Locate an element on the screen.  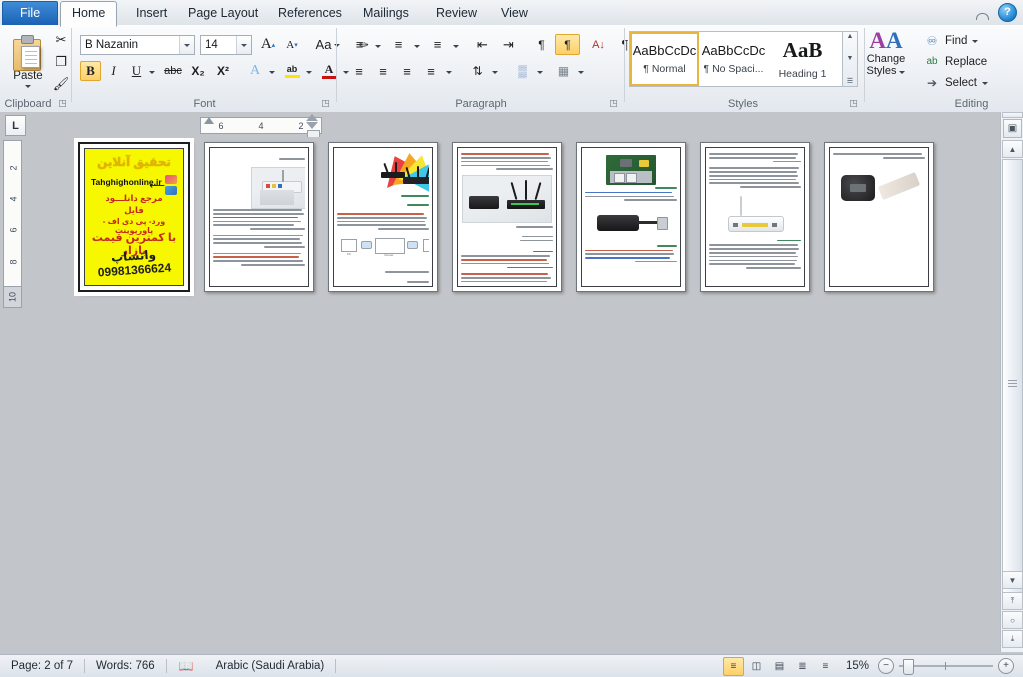
right-indent-marker is located at coordinates (313, 126).